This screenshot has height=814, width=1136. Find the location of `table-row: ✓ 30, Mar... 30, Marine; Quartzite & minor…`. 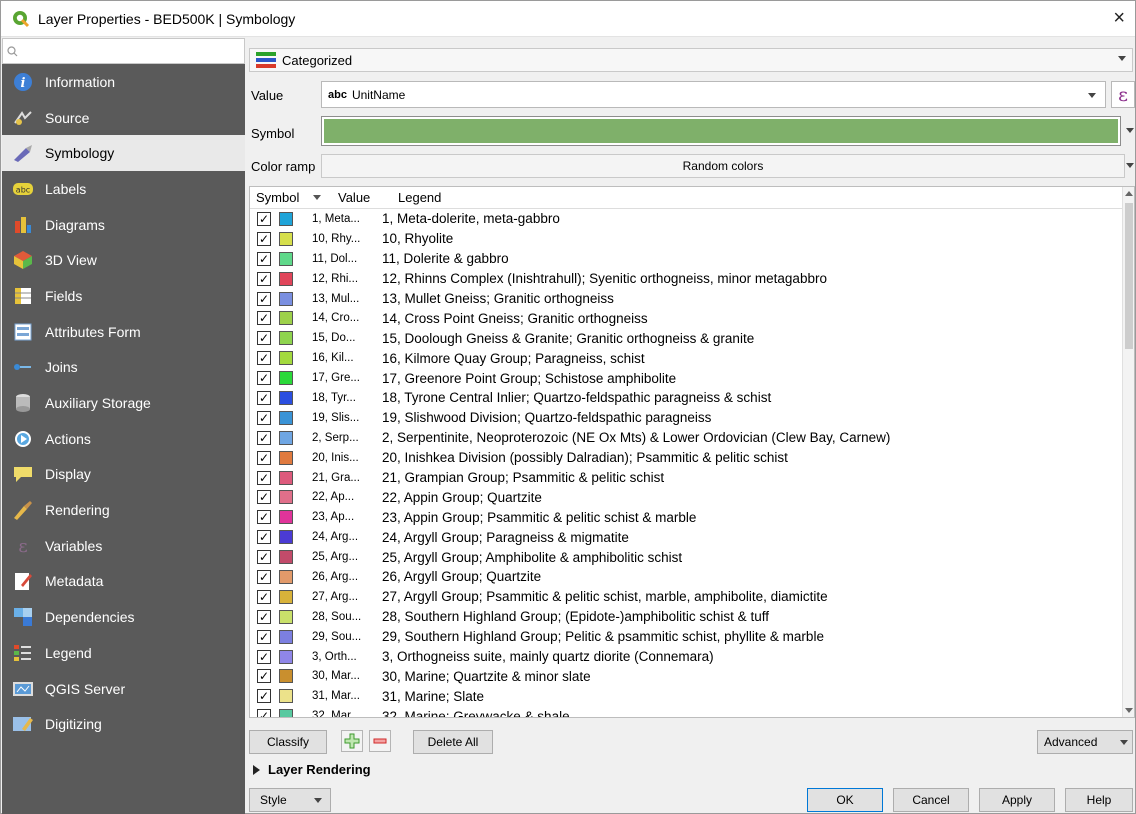

table-row: ✓ 30, Mar... 30, Marine; Quartzite & minor… is located at coordinates (692, 676).